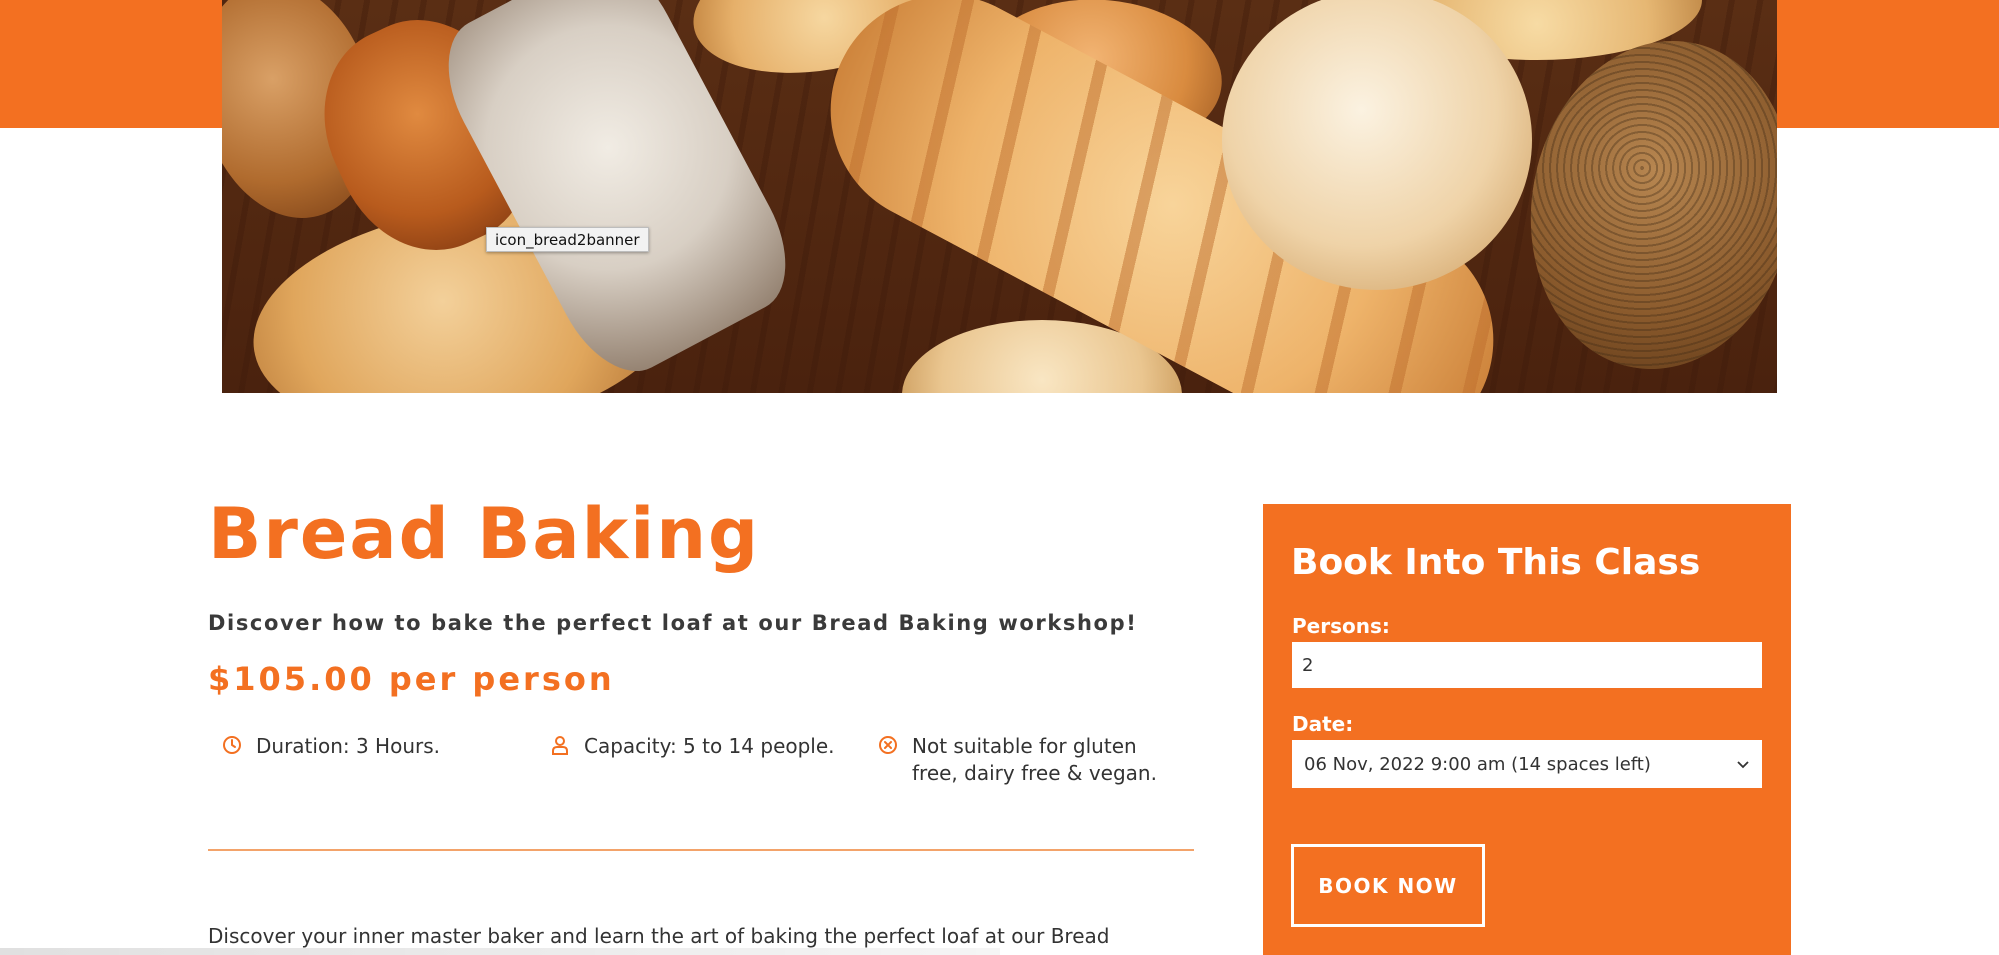  I want to click on feature-text: Capacity: 5 to 14 people., so click(709, 746).